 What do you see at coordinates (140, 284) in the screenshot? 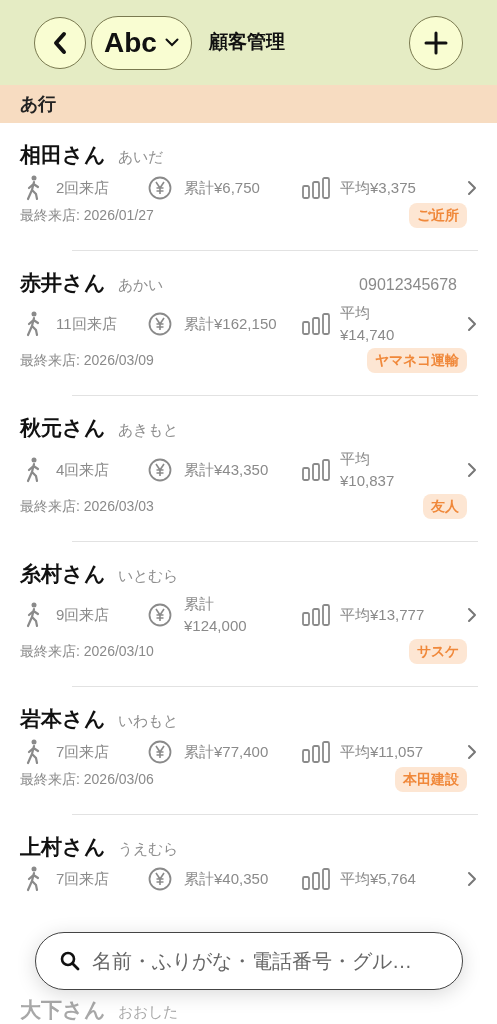
I see `customer-kana: あかい` at bounding box center [140, 284].